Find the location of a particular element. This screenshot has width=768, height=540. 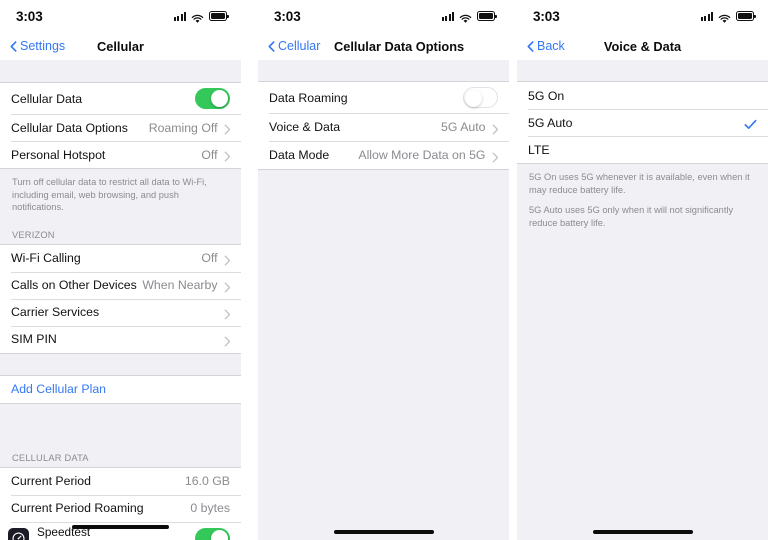

group-add-cellular-plan: Add Cellular Plan is located at coordinates (120, 389).